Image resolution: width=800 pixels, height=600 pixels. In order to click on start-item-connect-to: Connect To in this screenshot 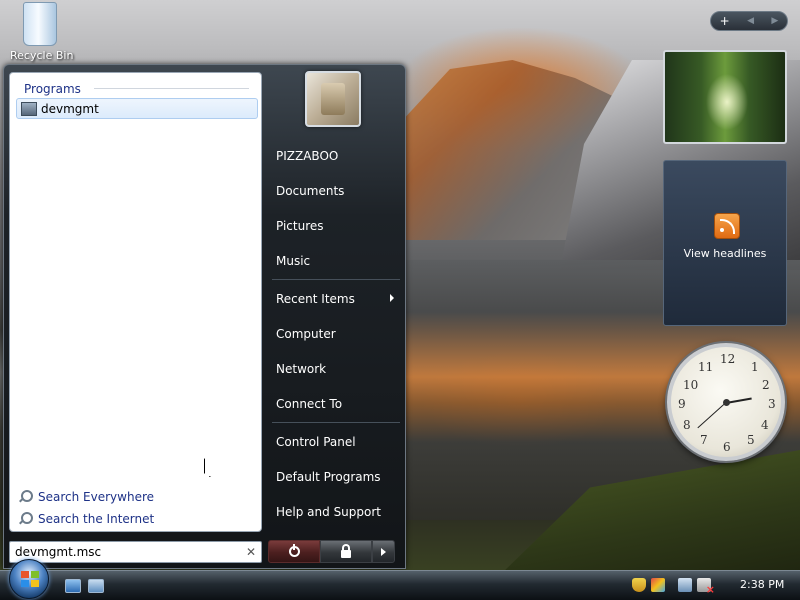, I will do `click(338, 404)`.